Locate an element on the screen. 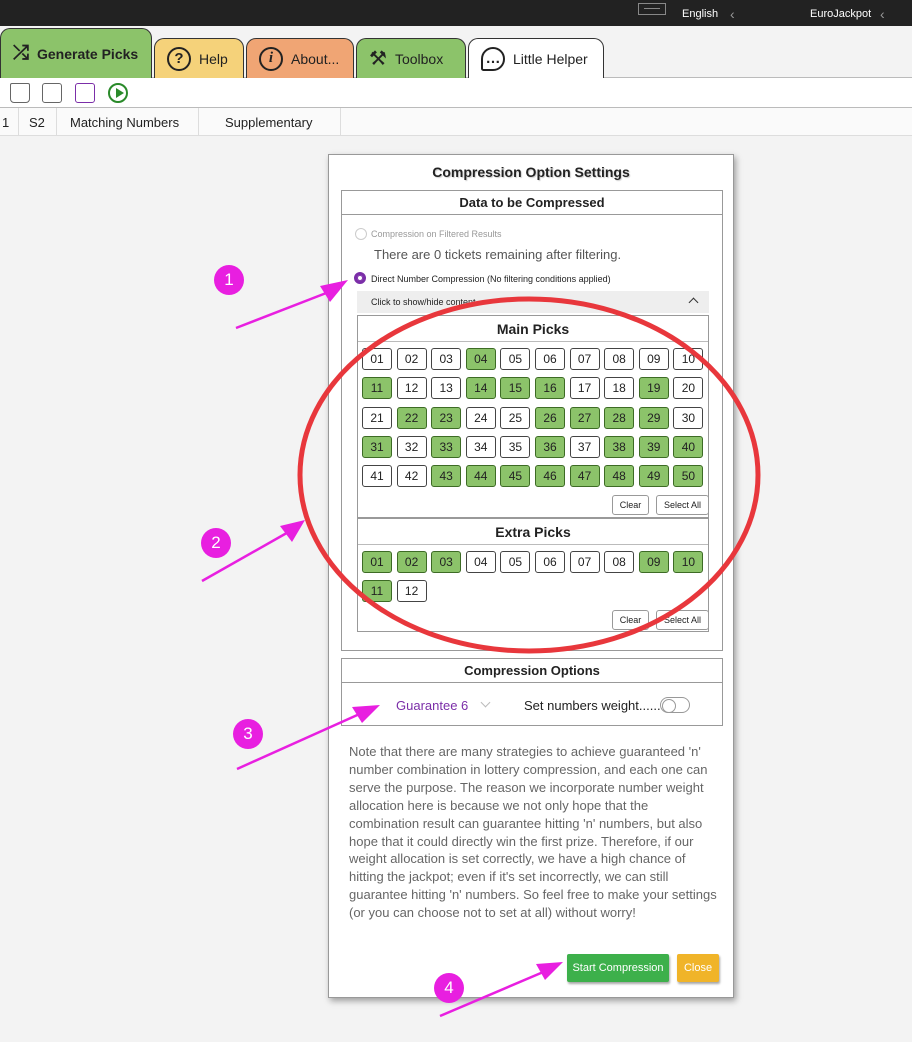 Image resolution: width=912 pixels, height=1042 pixels. main-pick-number-cell: 40 is located at coordinates (688, 446).